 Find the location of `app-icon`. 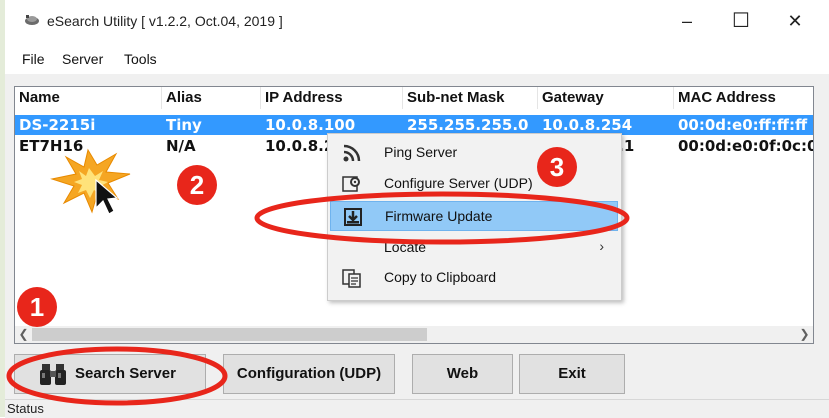

app-icon is located at coordinates (32, 20).